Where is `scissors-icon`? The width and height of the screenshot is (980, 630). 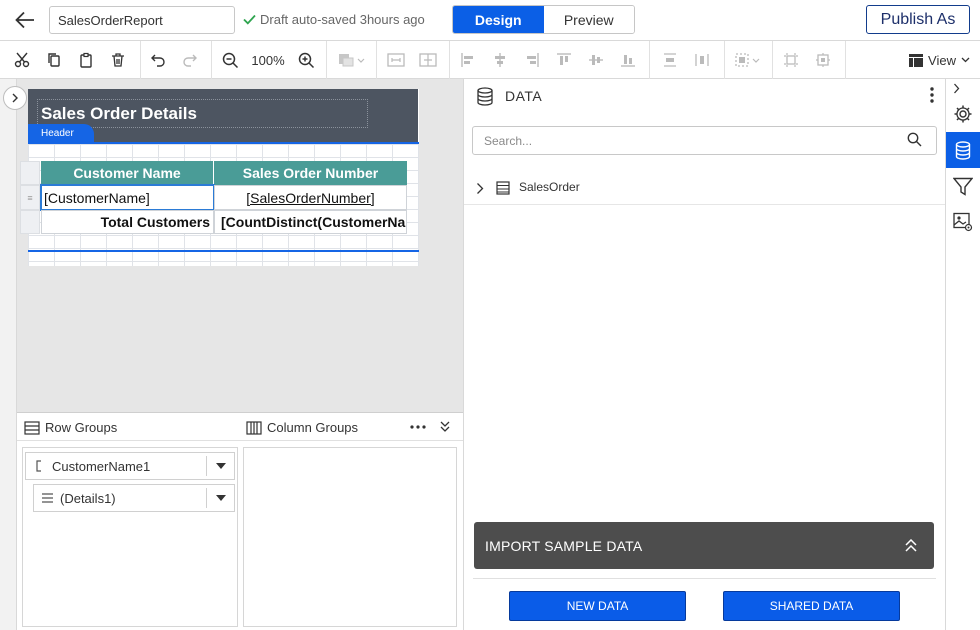 scissors-icon is located at coordinates (22, 60).